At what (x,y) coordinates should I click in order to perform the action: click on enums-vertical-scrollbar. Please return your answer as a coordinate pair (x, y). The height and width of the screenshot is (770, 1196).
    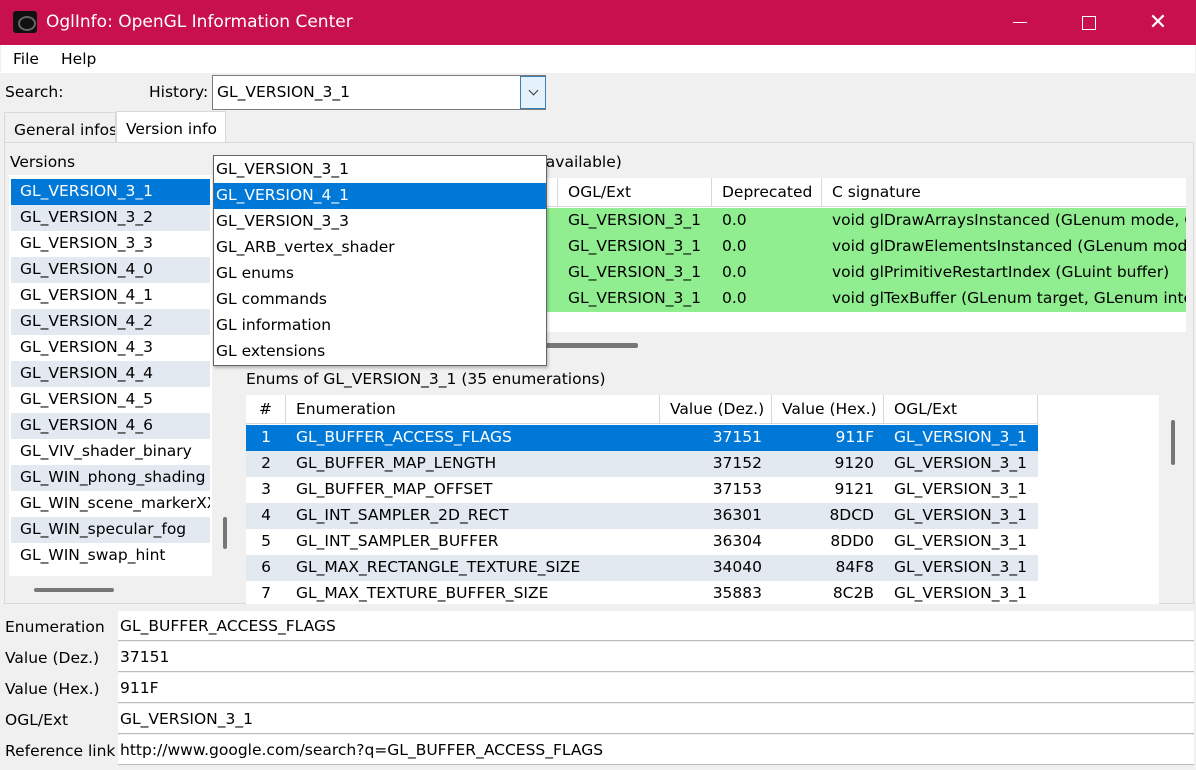
    Looking at the image, I should click on (1173, 442).